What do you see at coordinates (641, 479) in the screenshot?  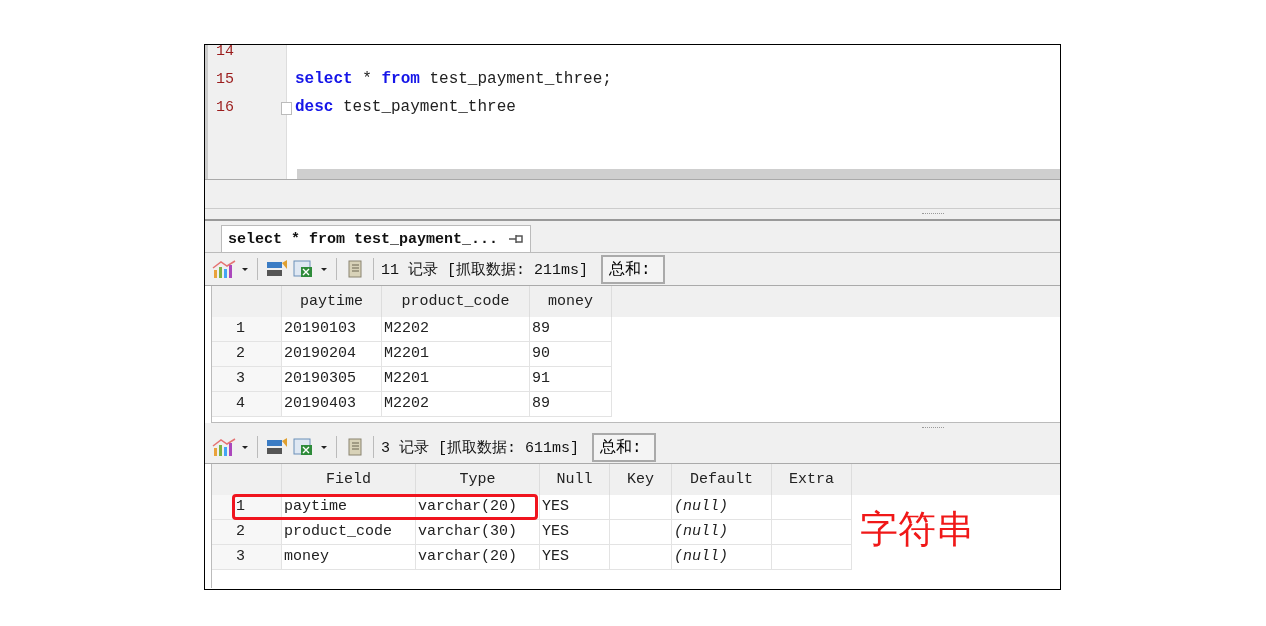 I see `column-header: Key` at bounding box center [641, 479].